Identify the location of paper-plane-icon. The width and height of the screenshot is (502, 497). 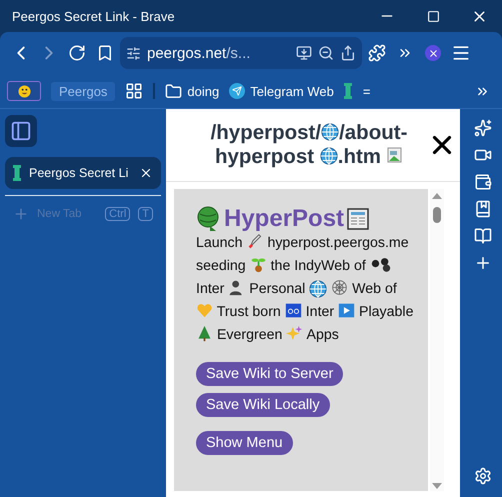
(237, 91).